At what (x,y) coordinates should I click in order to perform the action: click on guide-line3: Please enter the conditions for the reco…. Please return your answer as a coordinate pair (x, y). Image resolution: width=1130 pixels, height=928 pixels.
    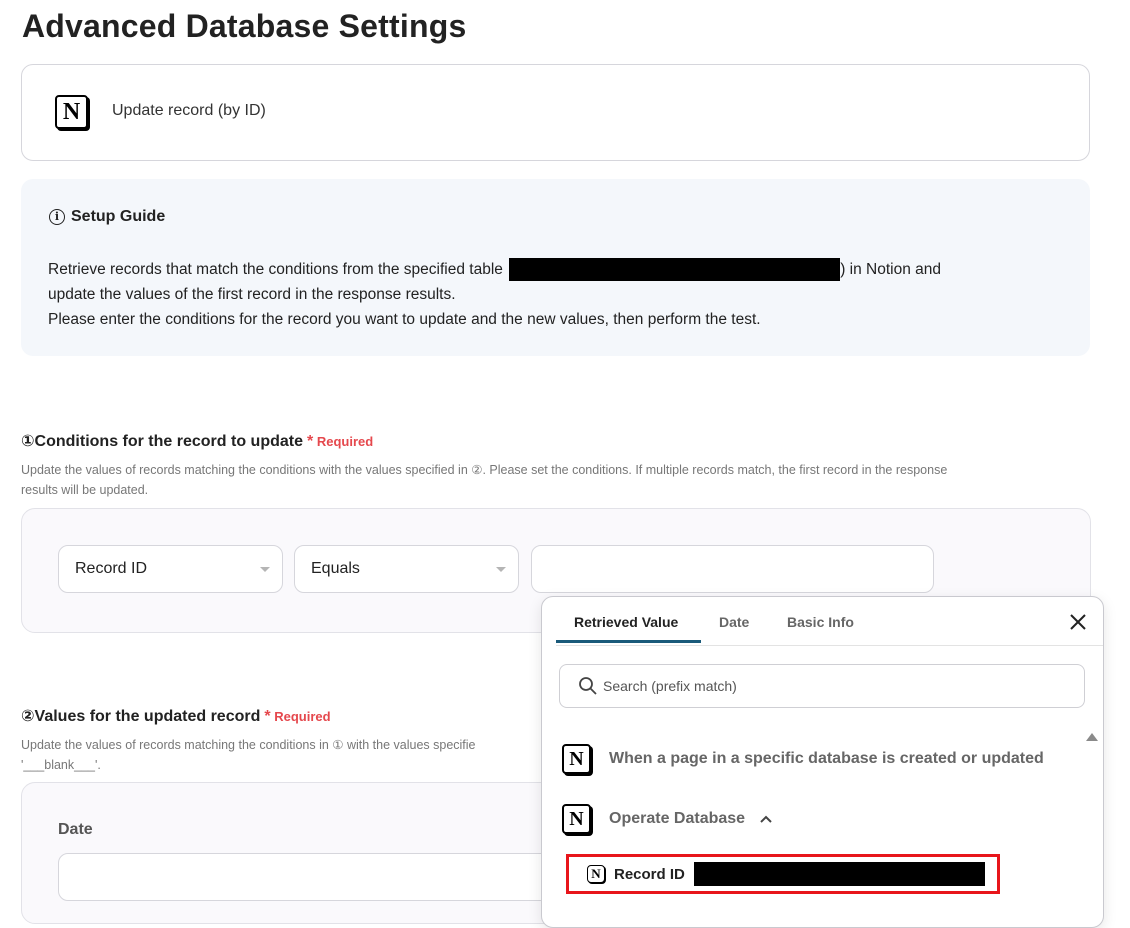
    Looking at the image, I should click on (404, 319).